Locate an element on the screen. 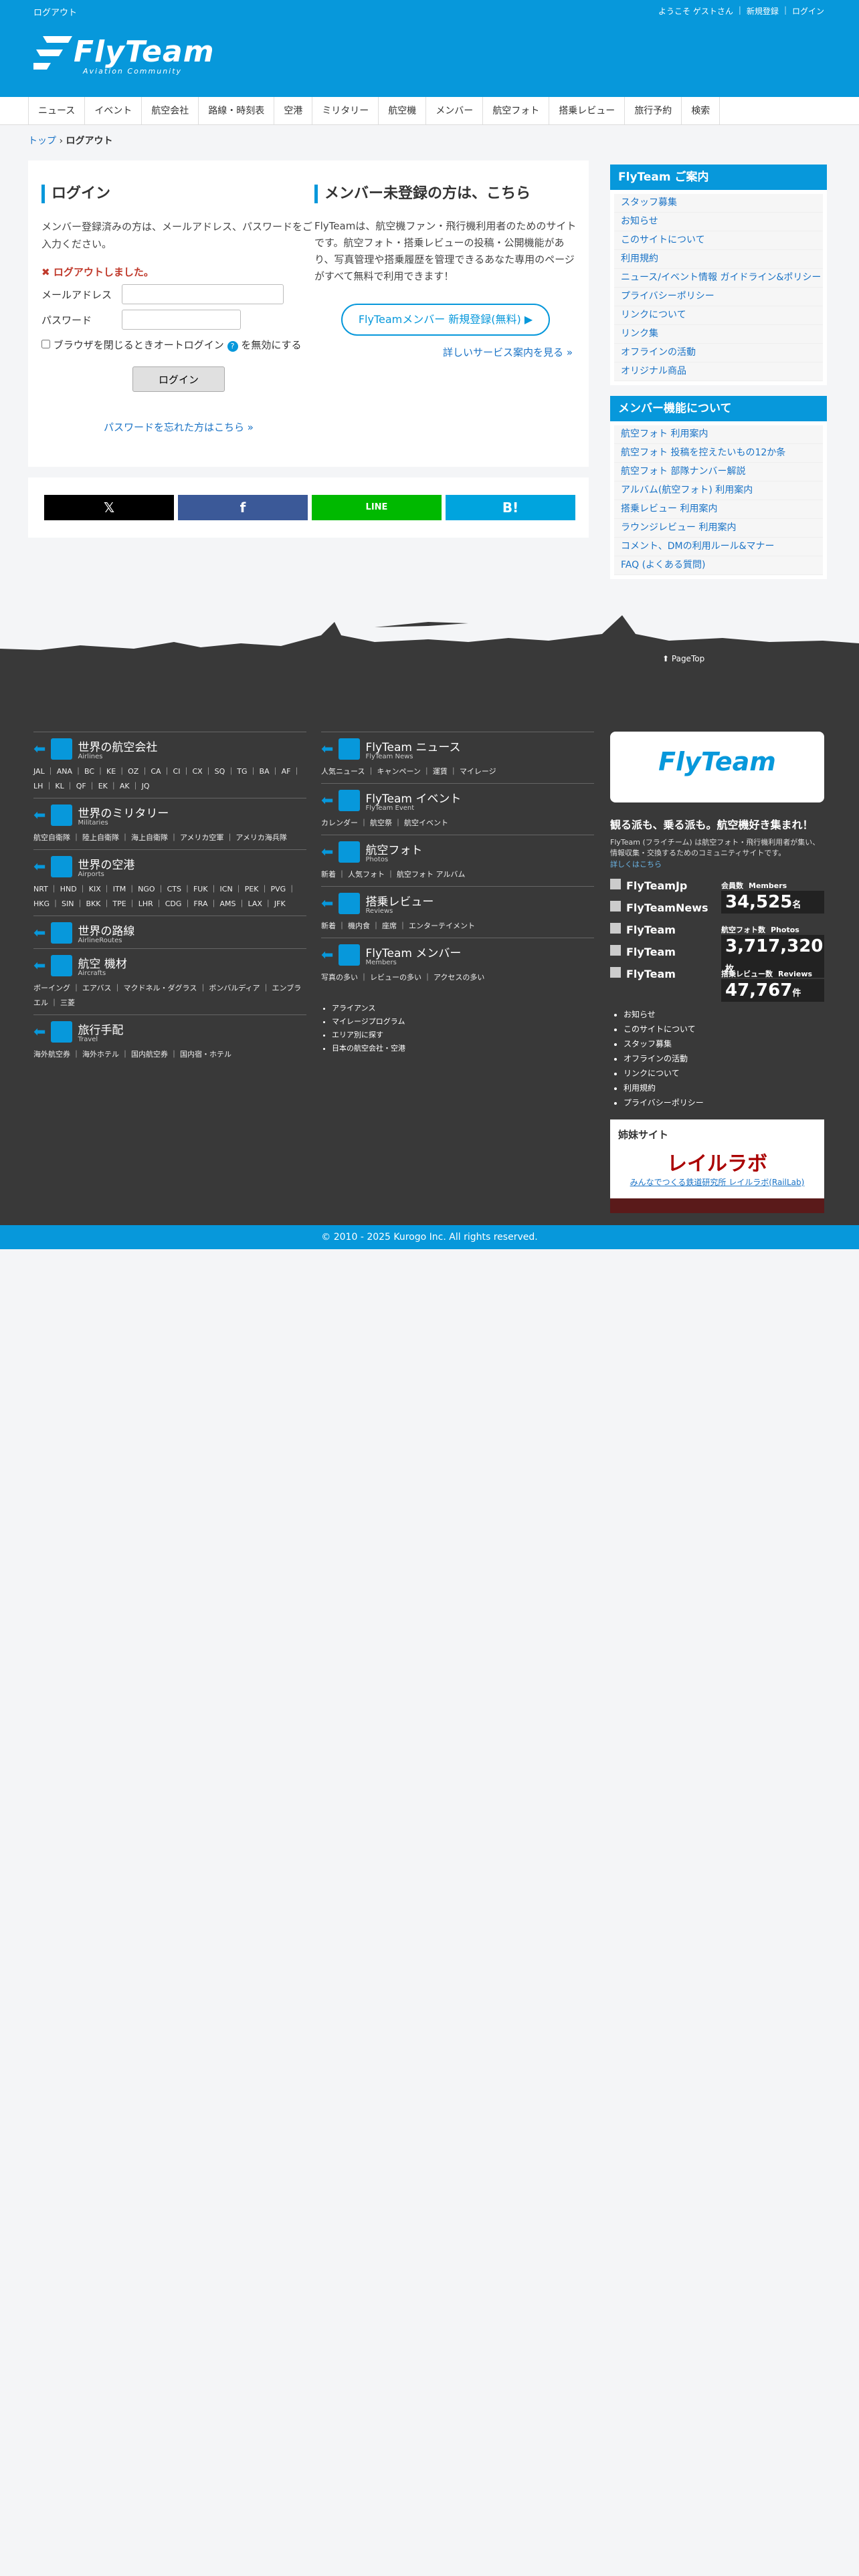 The width and height of the screenshot is (859, 2576). nav-item: 搭乗レビュー is located at coordinates (586, 111).